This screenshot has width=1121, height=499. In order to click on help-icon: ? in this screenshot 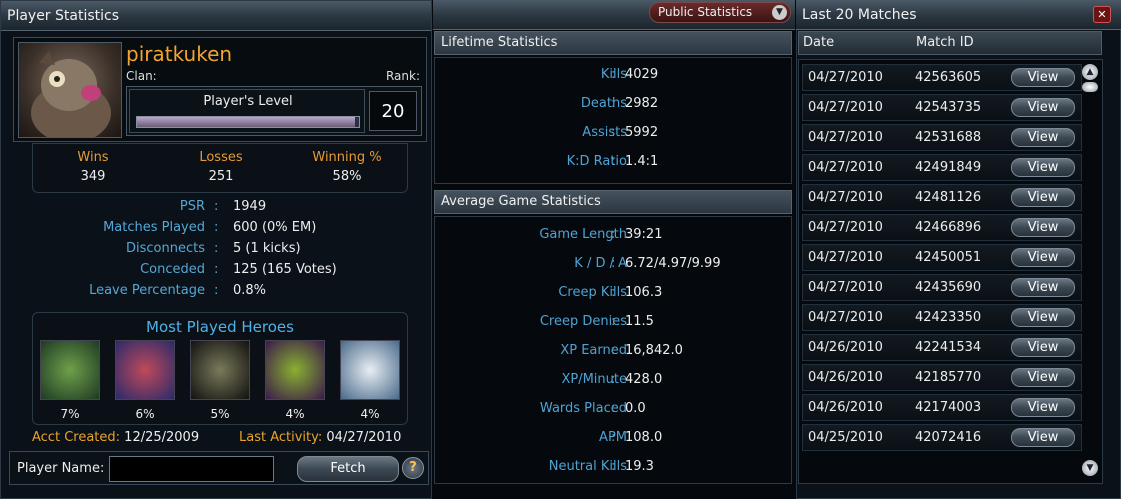, I will do `click(413, 468)`.